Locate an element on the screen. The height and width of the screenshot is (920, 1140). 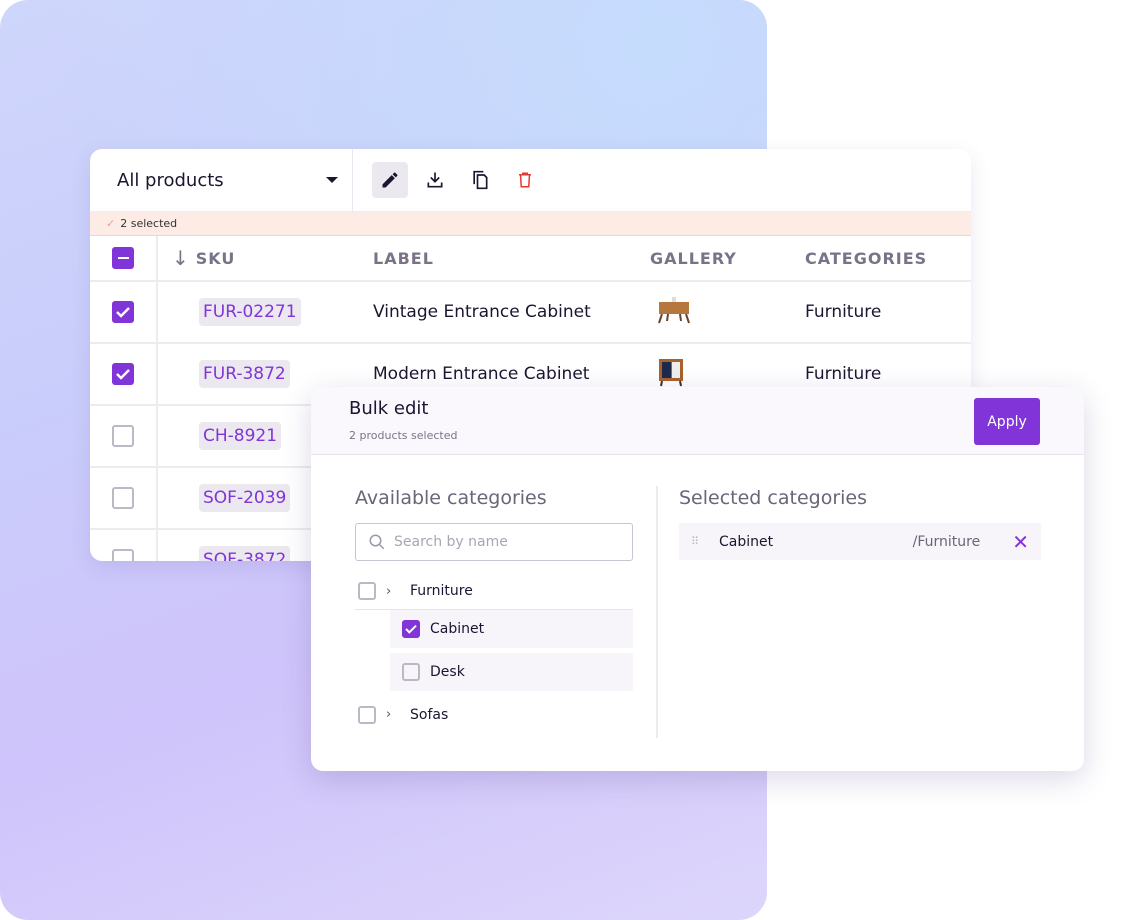
column-categories: CATEGORIES is located at coordinates (866, 258).